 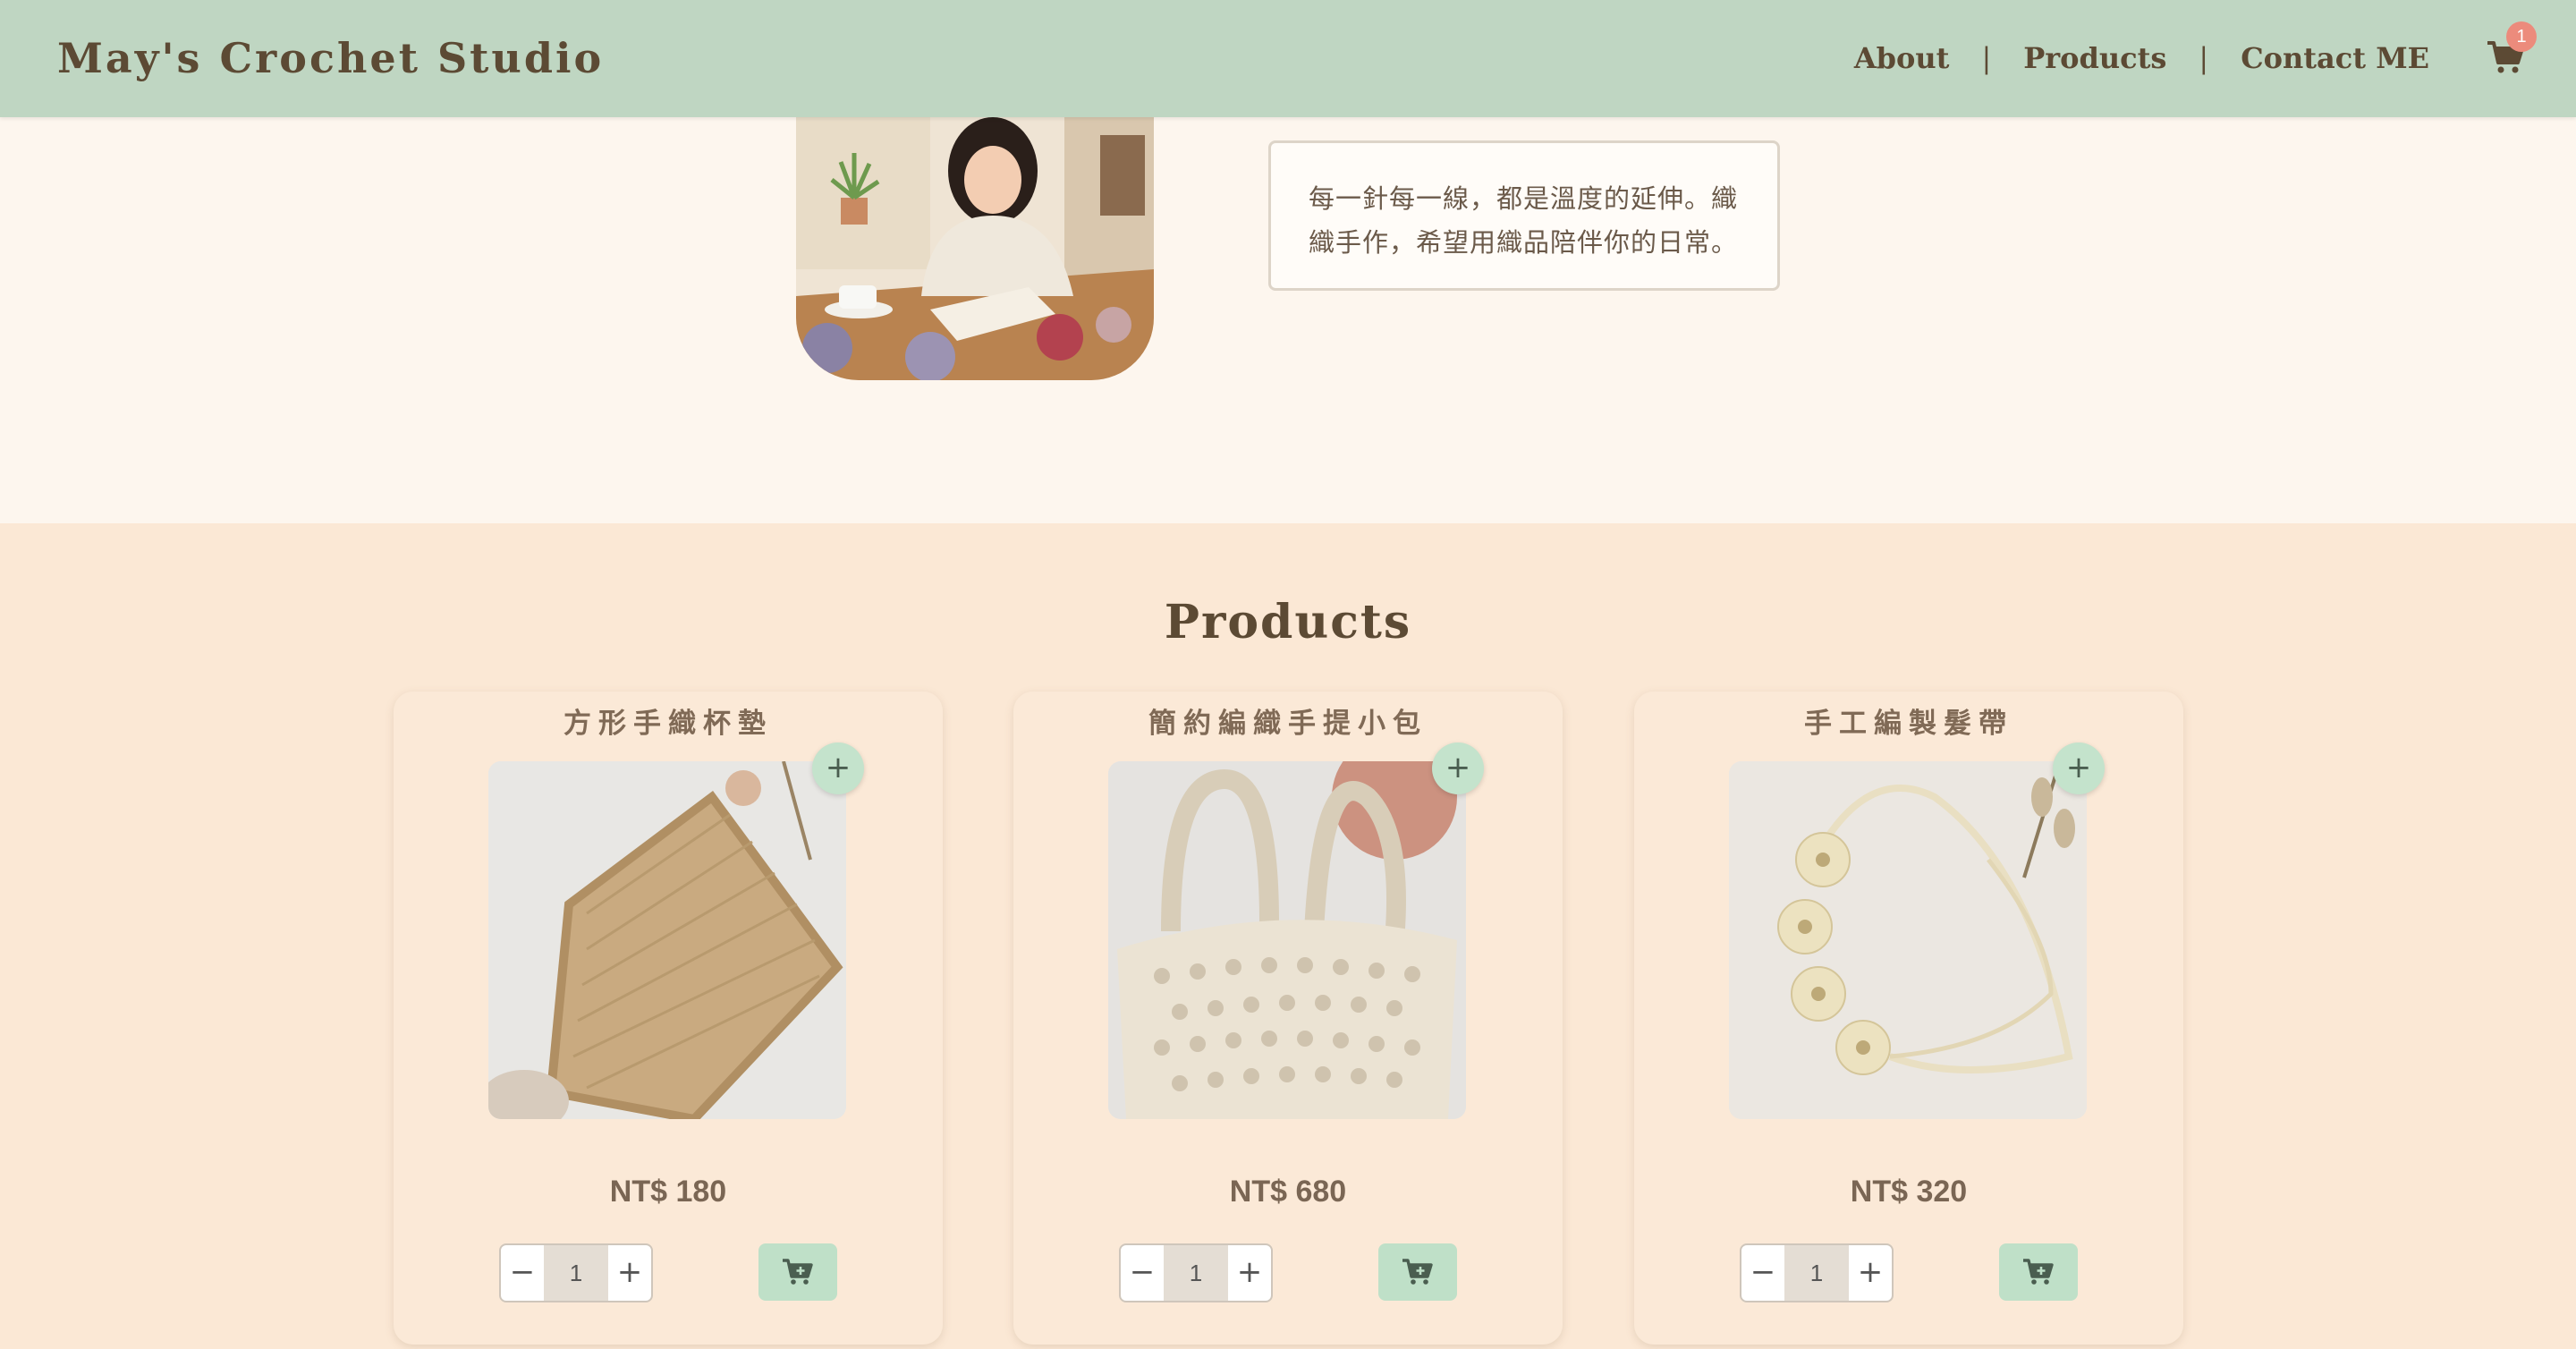 I want to click on product-card: 方形手織杯墊 + NT$ 180 − 1 +, so click(x=668, y=1018).